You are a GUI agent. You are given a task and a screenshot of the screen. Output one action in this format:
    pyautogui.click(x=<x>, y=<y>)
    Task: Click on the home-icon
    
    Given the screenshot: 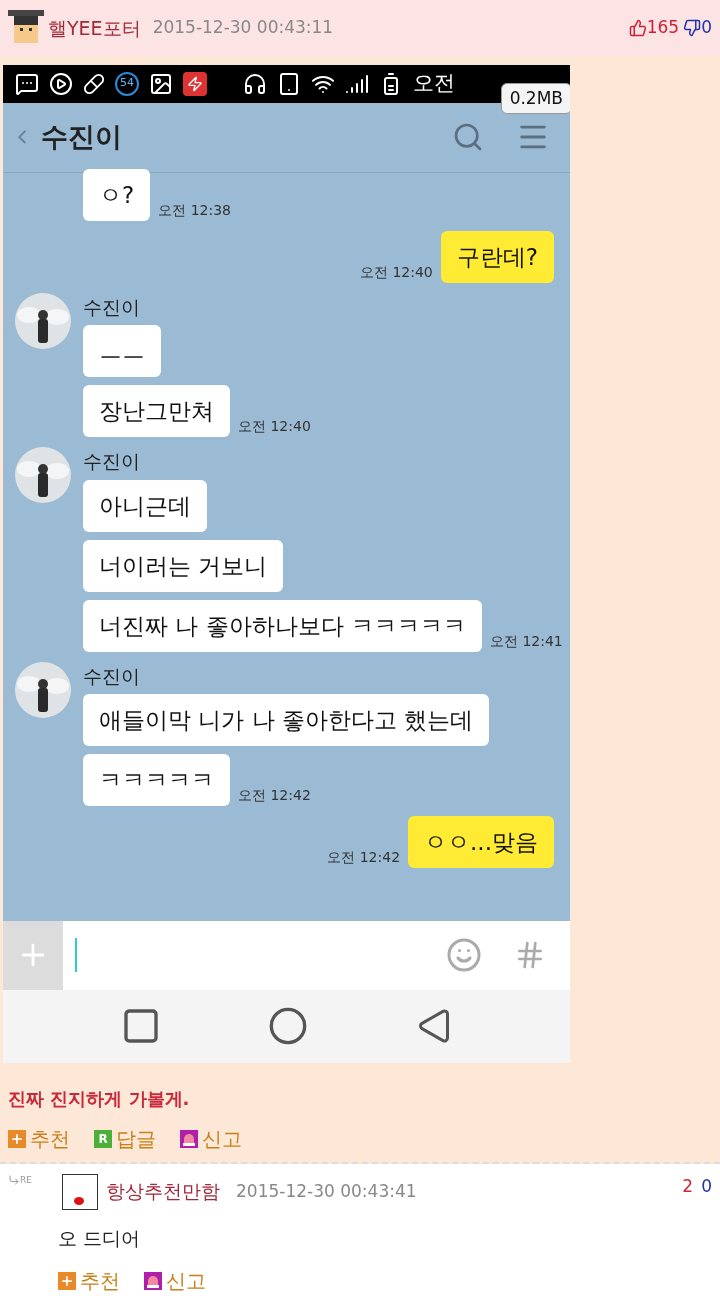 What is the action you would take?
    pyautogui.click(x=288, y=1026)
    